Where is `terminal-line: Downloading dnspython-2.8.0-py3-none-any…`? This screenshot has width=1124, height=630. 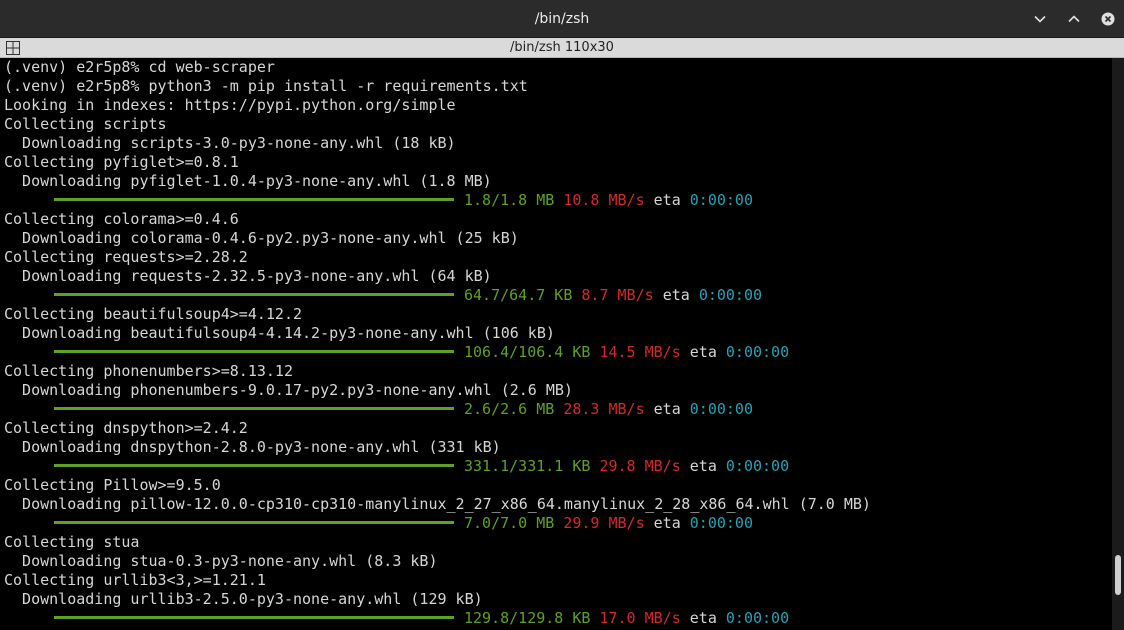
terminal-line: Downloading dnspython-2.8.0-py3-none-any… is located at coordinates (252, 447).